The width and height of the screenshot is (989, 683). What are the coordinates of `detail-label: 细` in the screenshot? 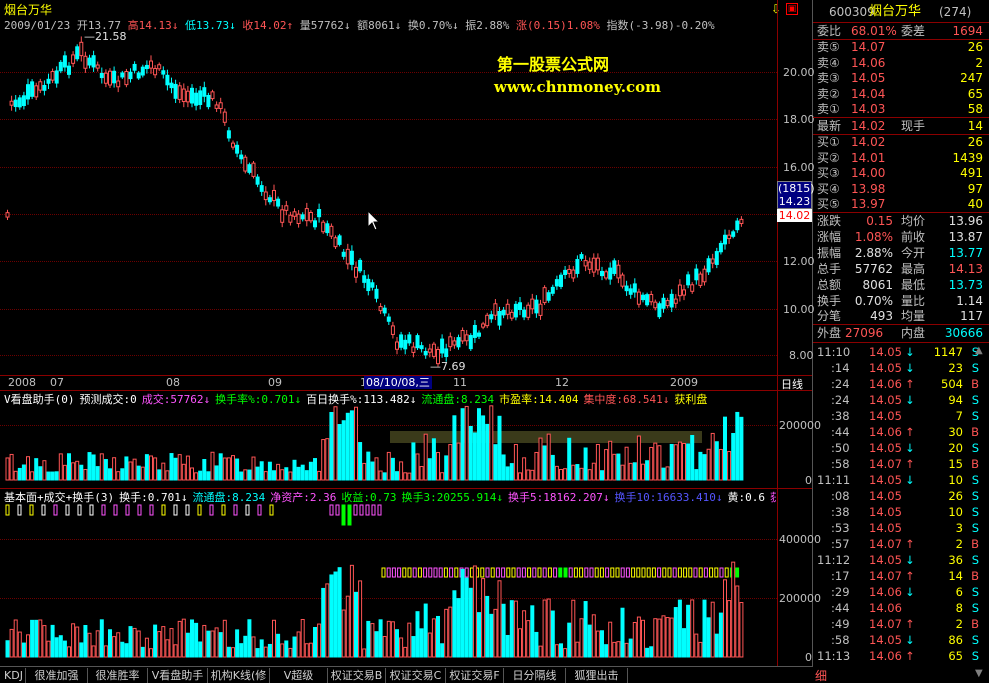 It's located at (821, 675).